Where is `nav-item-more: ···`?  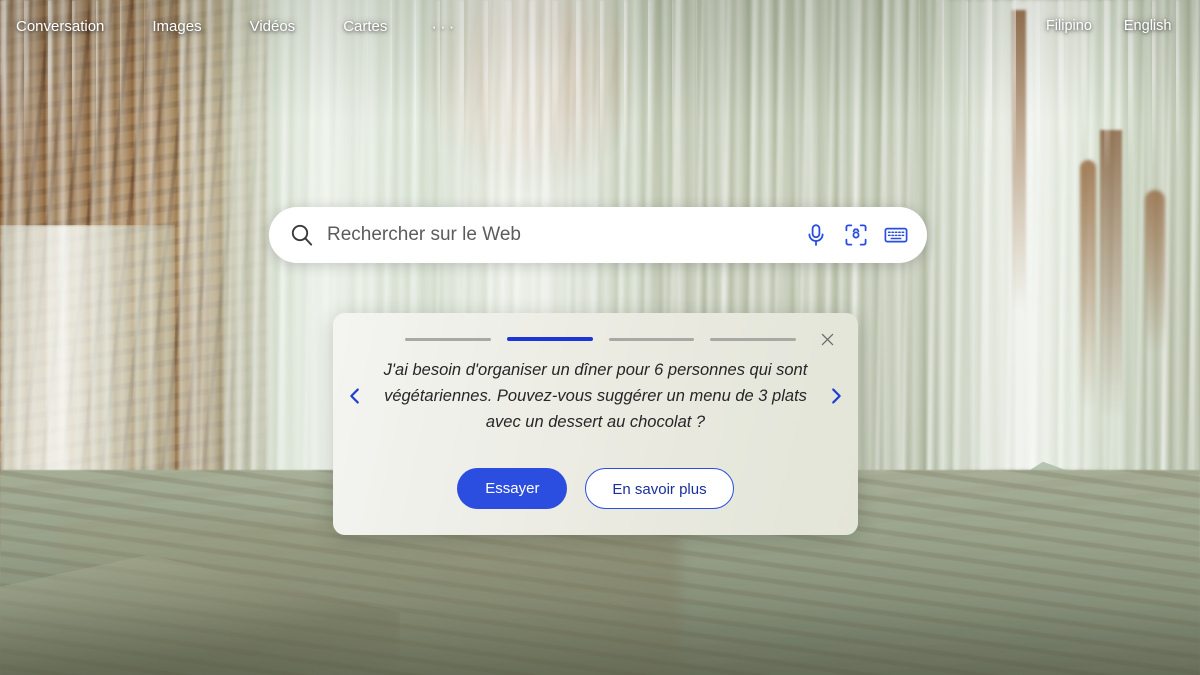
nav-item-more: ··· is located at coordinates (444, 26).